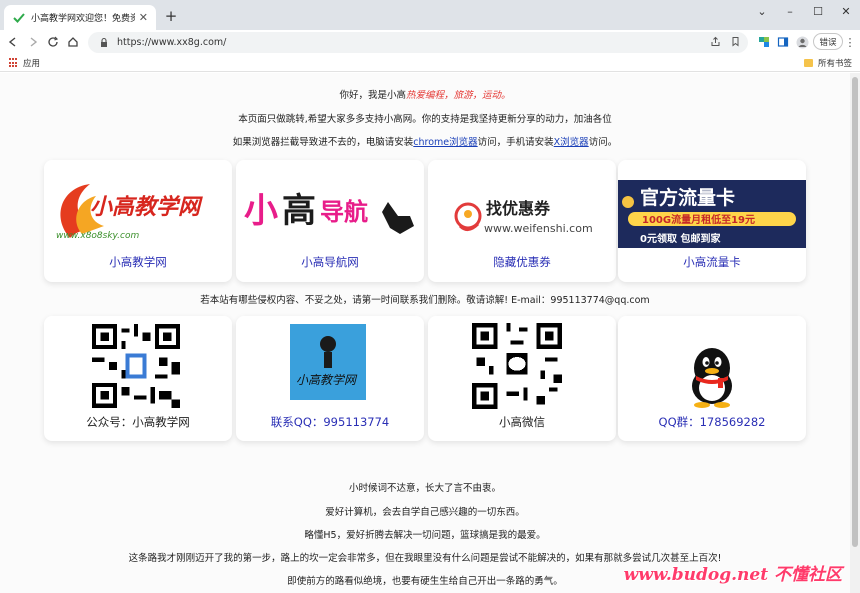 This screenshot has width=860, height=593. Describe the element at coordinates (425, 119) in the screenshot. I see `intro-line-2: 本页面只做跳转,希望大家多多支持小高网。你的支持是我坚持更新分享的动力，加油各位` at that location.